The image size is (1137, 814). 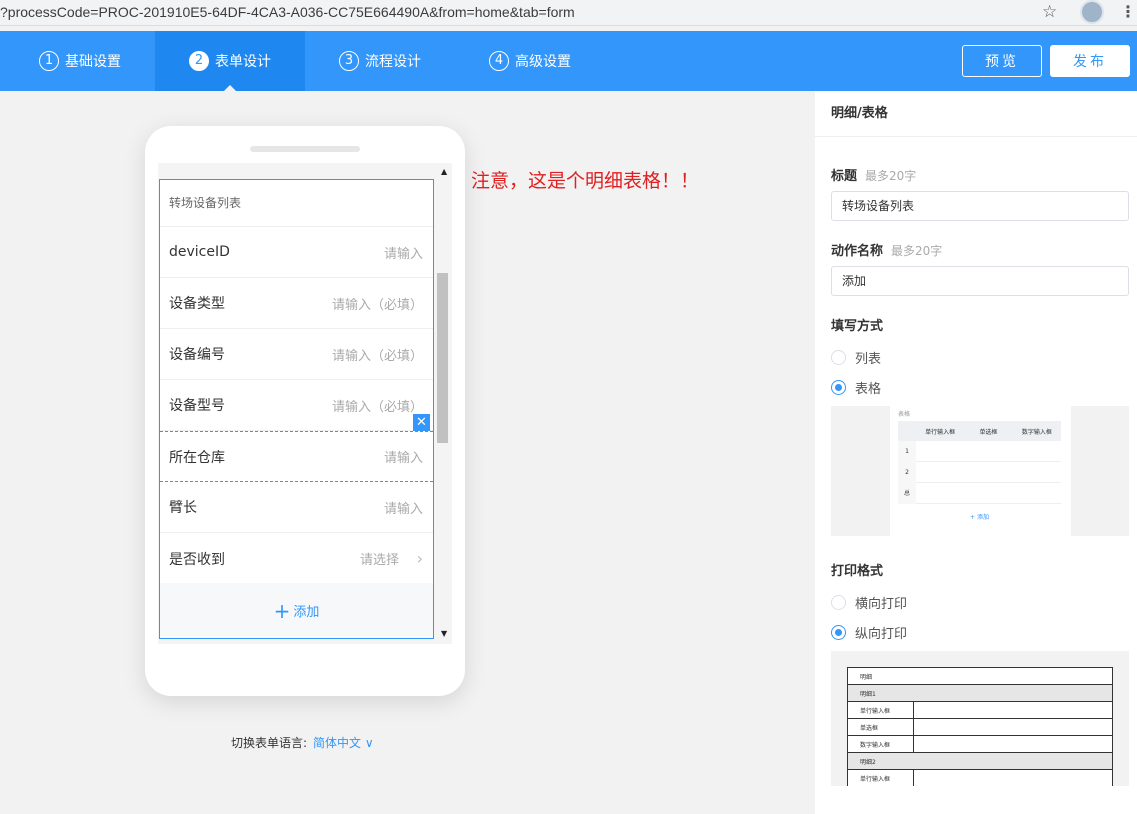 I want to click on field-label: 设备编号, so click(x=197, y=355).